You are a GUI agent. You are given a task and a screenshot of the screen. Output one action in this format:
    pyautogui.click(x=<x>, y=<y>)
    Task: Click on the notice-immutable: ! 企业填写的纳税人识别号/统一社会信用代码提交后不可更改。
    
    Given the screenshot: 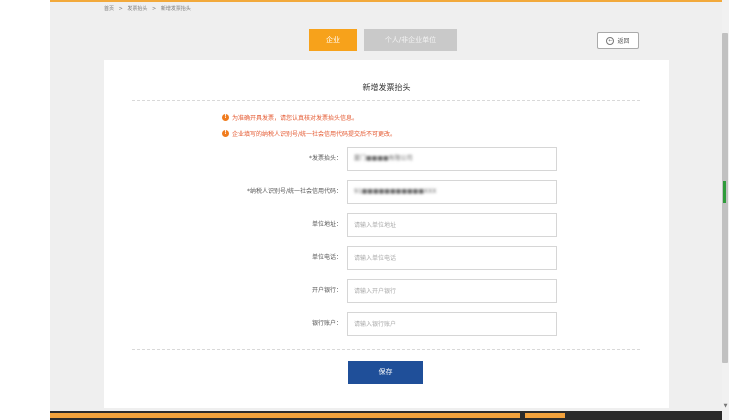 What is the action you would take?
    pyautogui.click(x=309, y=133)
    